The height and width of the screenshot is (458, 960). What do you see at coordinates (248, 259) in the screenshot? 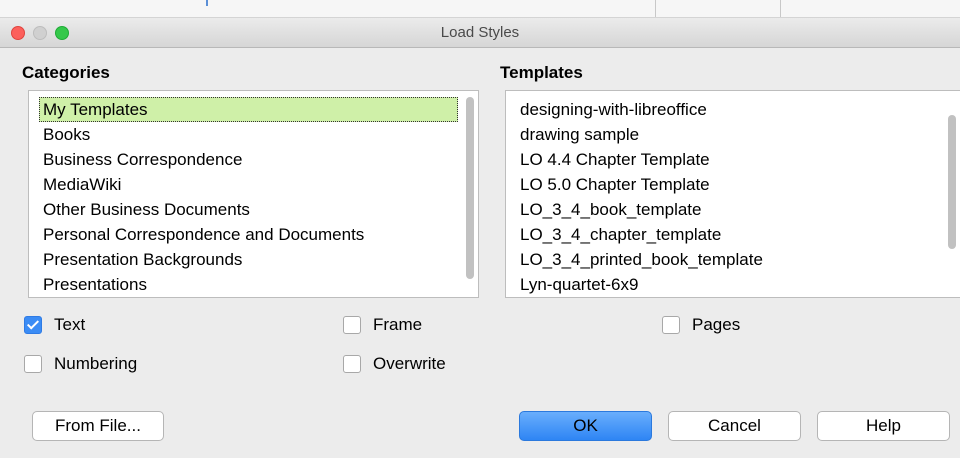
I see `category-item: Presentation Backgrounds` at bounding box center [248, 259].